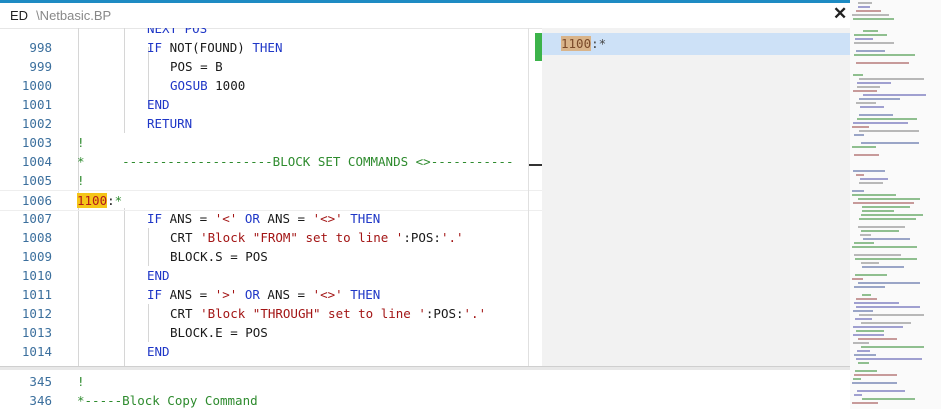 The image size is (941, 410). What do you see at coordinates (313, 313) in the screenshot?
I see `code-token: 'Block "THROUGH" set to line '` at bounding box center [313, 313].